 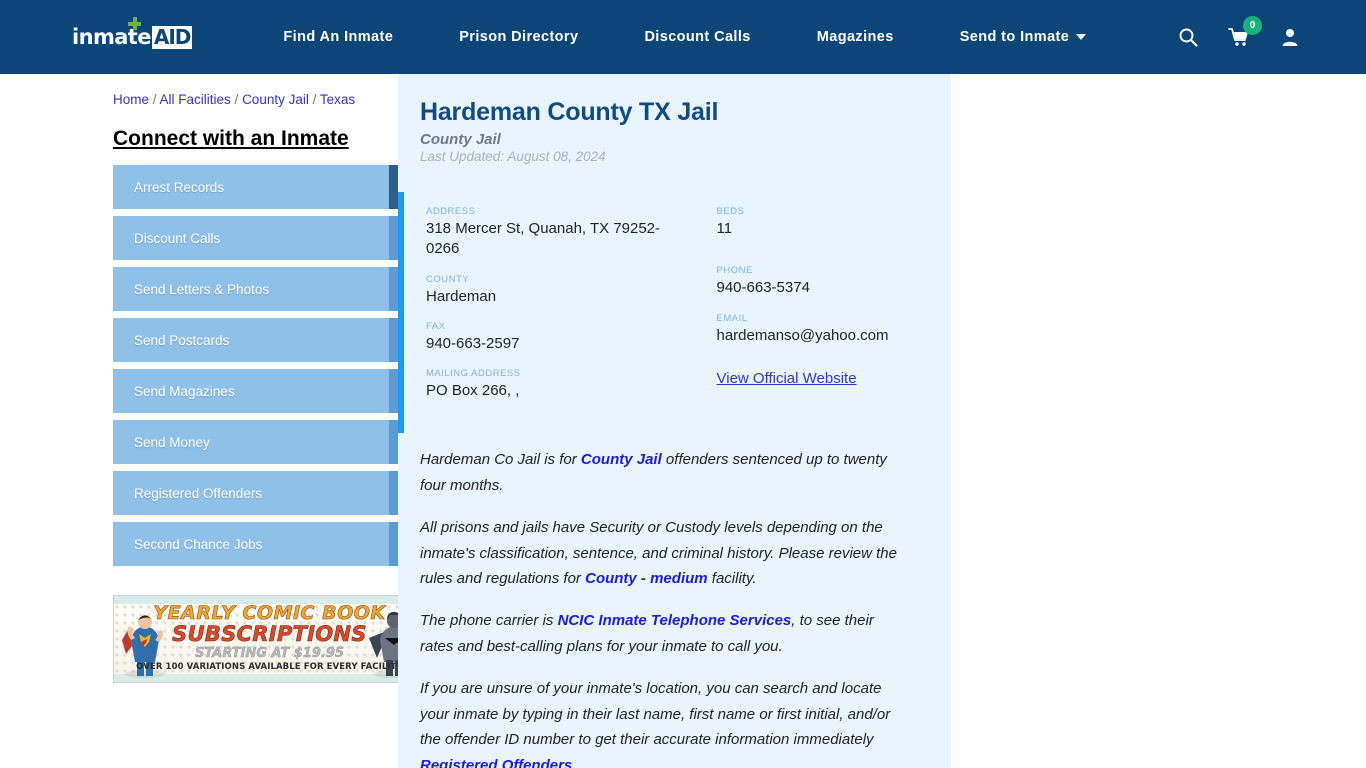 I want to click on facility-field-email: EMAIL hardemanso@yahoo.com, so click(x=834, y=329).